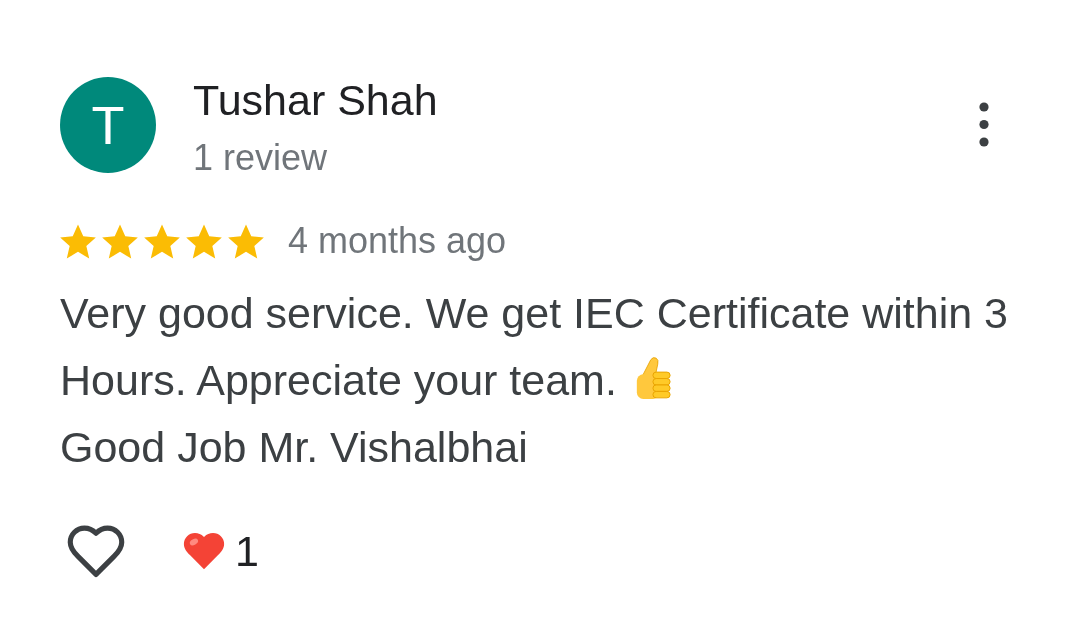 The height and width of the screenshot is (635, 1080). I want to click on review-count: 1 review, so click(260, 158).